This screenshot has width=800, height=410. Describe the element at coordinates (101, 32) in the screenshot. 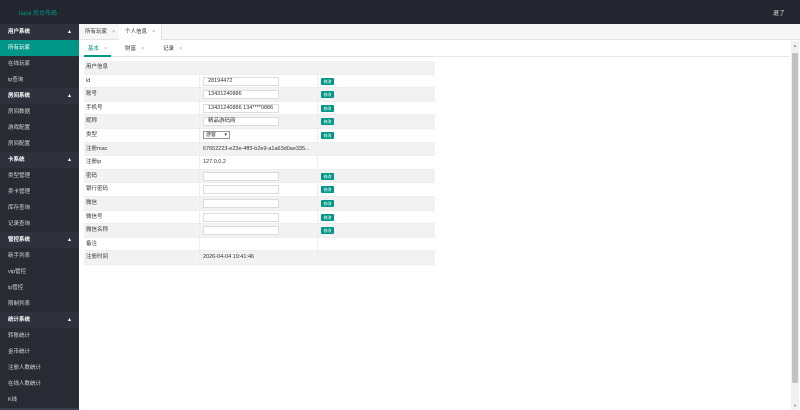

I see `tab-all-players: 所有玩家 ×` at that location.